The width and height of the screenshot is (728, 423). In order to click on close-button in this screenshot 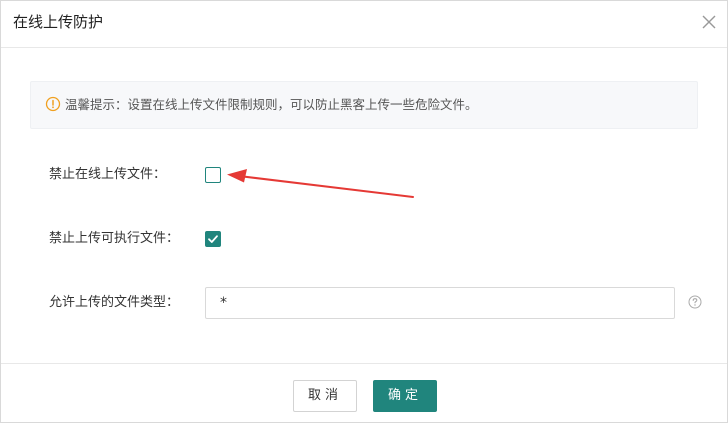, I will do `click(709, 22)`.